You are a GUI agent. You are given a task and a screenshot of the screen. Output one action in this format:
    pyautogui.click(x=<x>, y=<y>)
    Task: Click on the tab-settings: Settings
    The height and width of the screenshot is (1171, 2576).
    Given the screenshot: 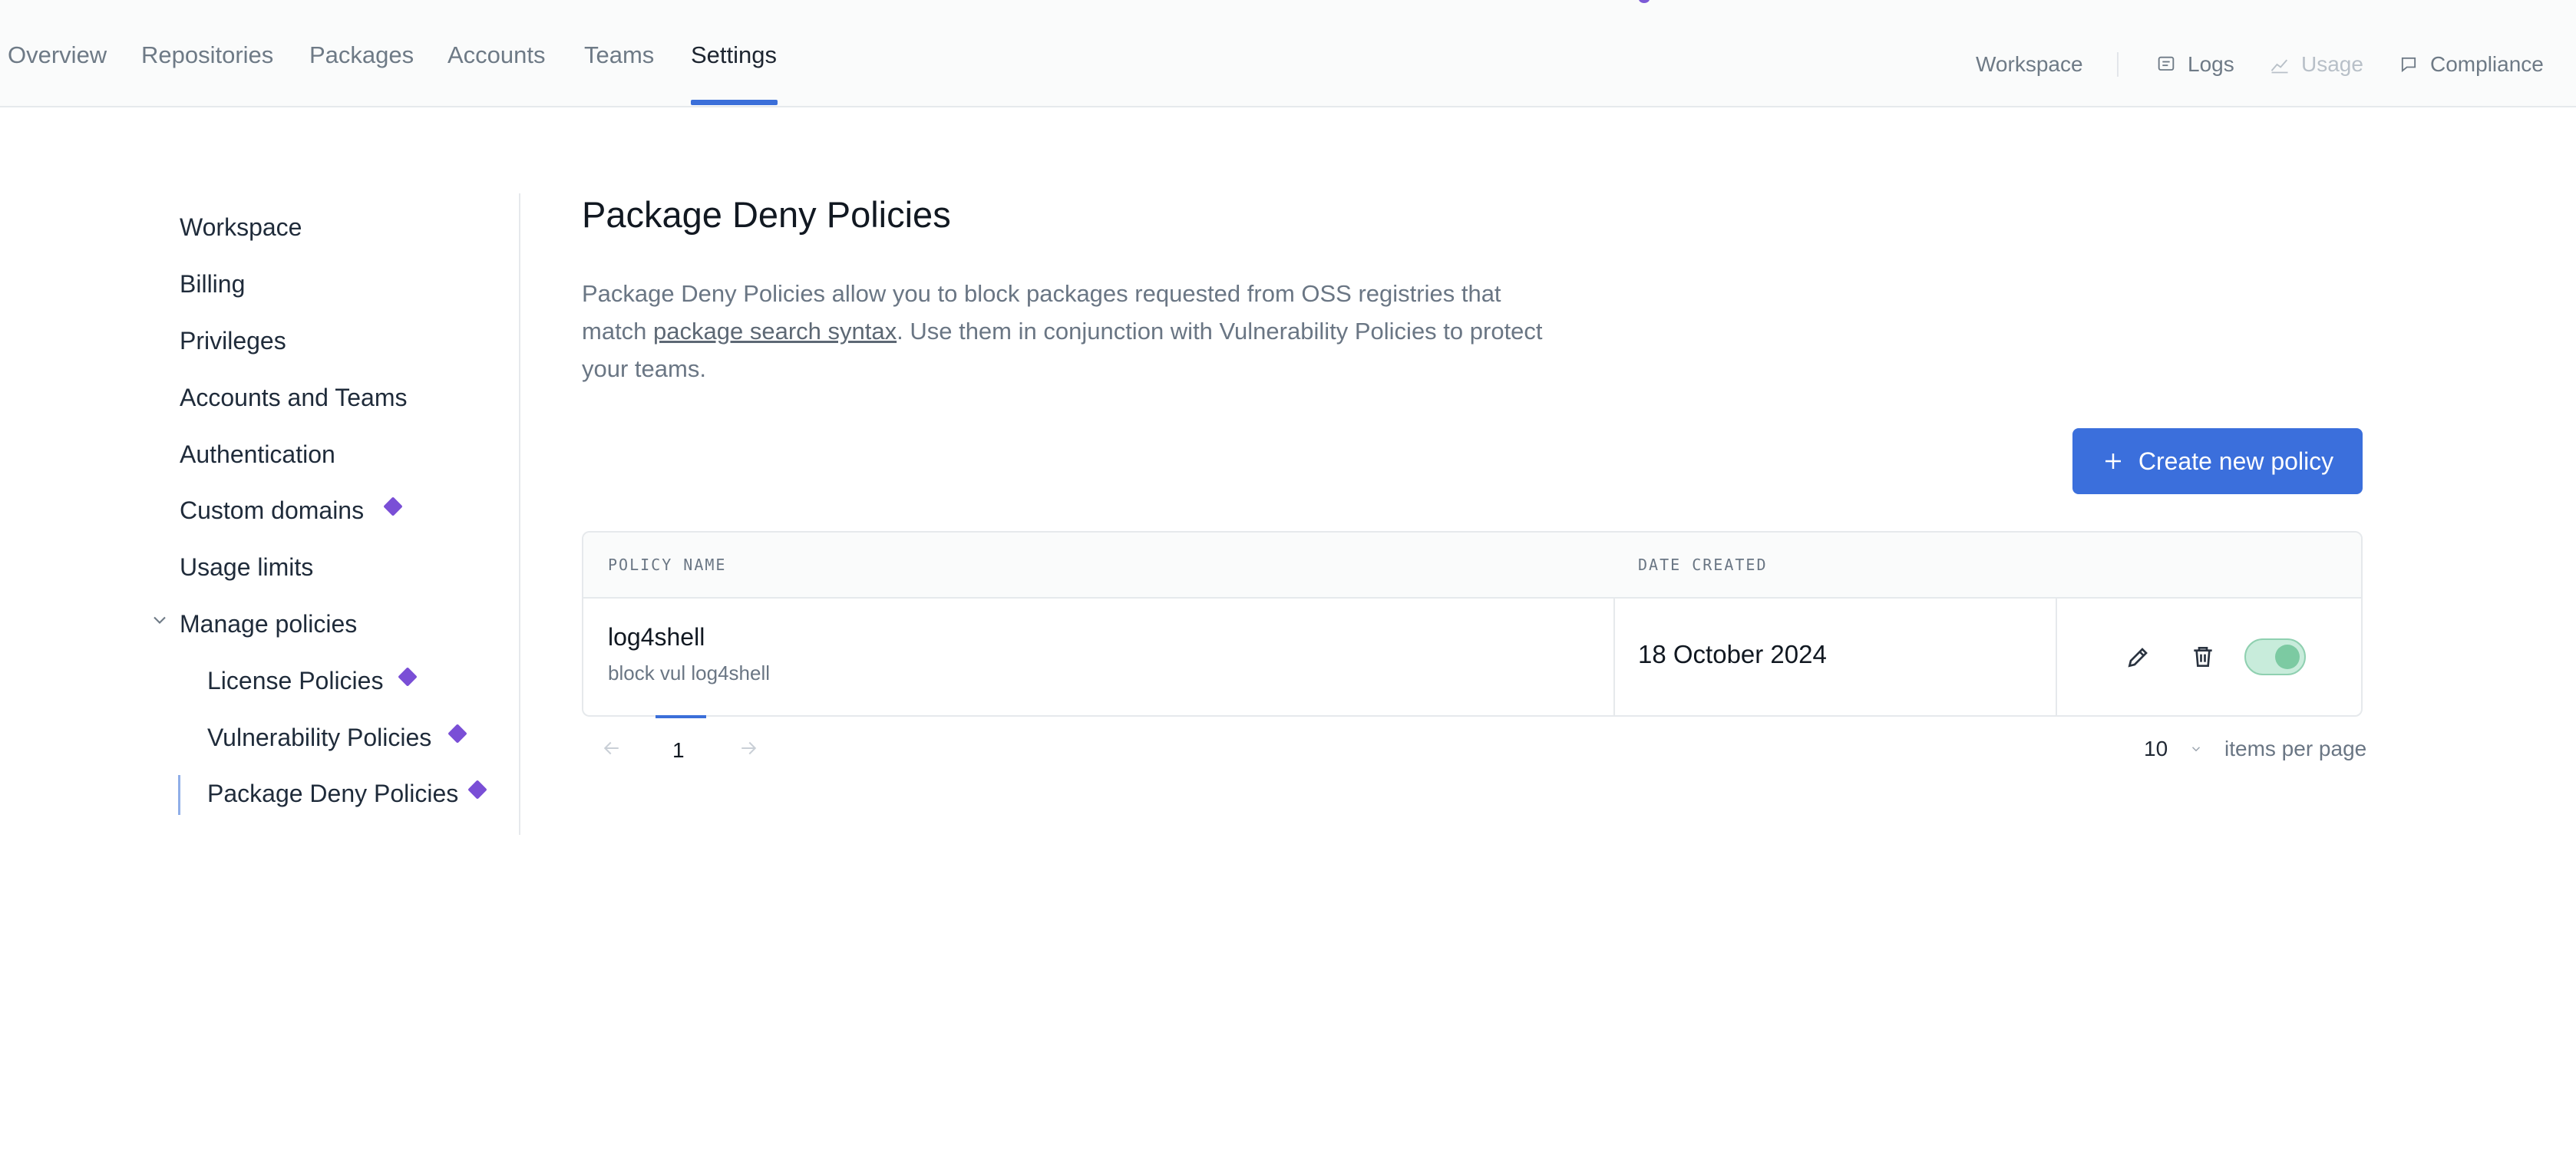 What is the action you would take?
    pyautogui.click(x=734, y=55)
    